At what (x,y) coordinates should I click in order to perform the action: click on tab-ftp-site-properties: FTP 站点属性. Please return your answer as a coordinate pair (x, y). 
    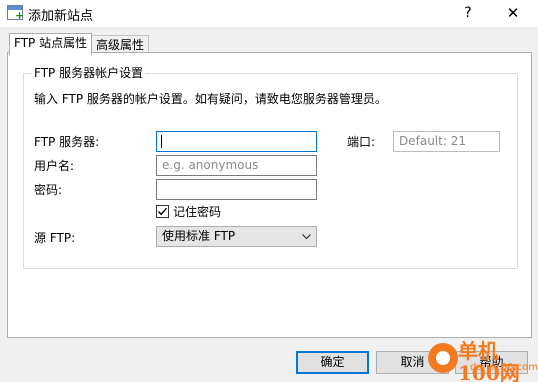
    Looking at the image, I should click on (51, 44).